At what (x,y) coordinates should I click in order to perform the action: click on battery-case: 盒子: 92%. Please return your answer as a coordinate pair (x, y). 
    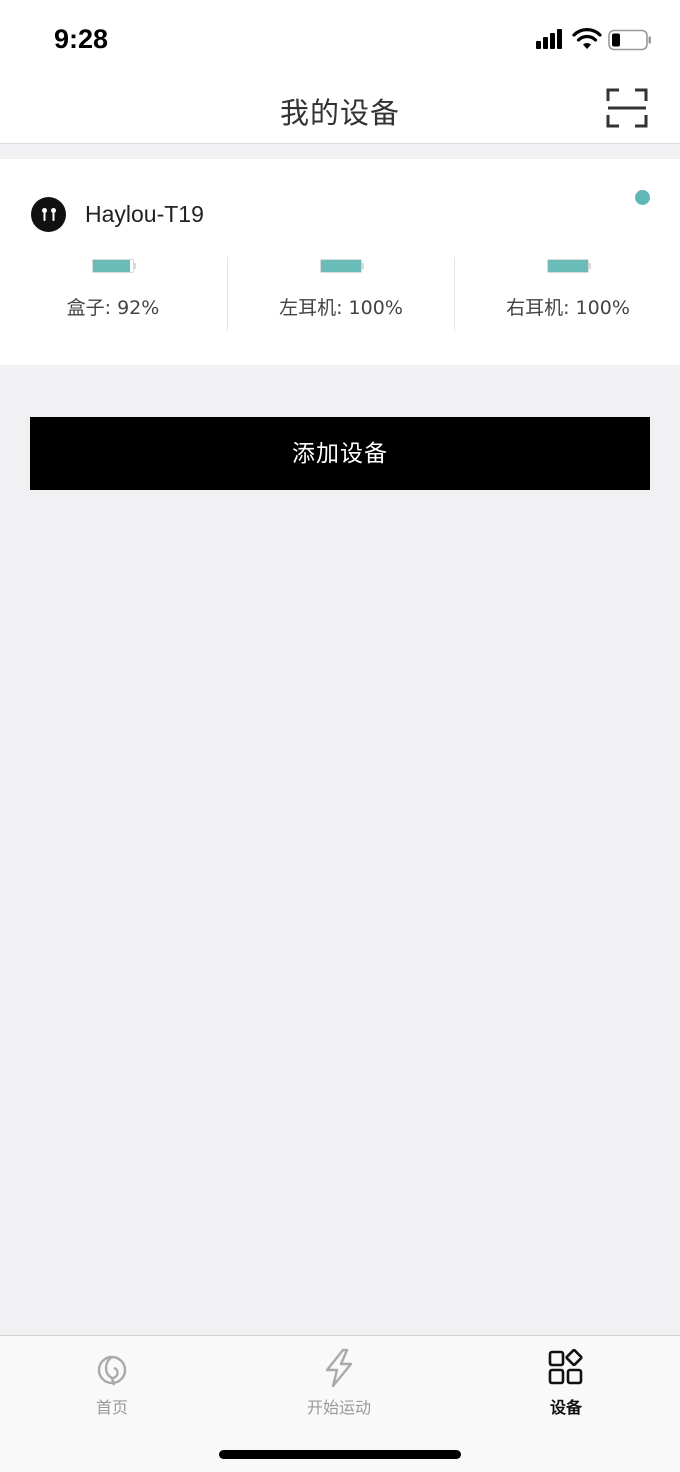
    Looking at the image, I should click on (113, 294).